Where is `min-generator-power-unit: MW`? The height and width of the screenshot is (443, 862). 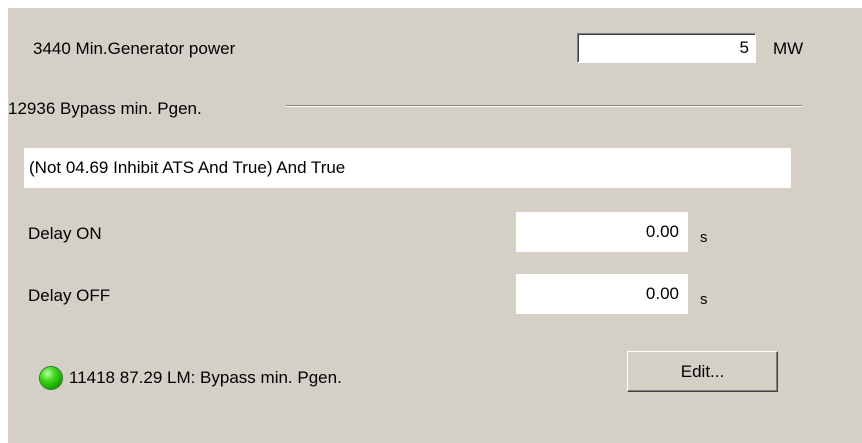
min-generator-power-unit: MW is located at coordinates (788, 48).